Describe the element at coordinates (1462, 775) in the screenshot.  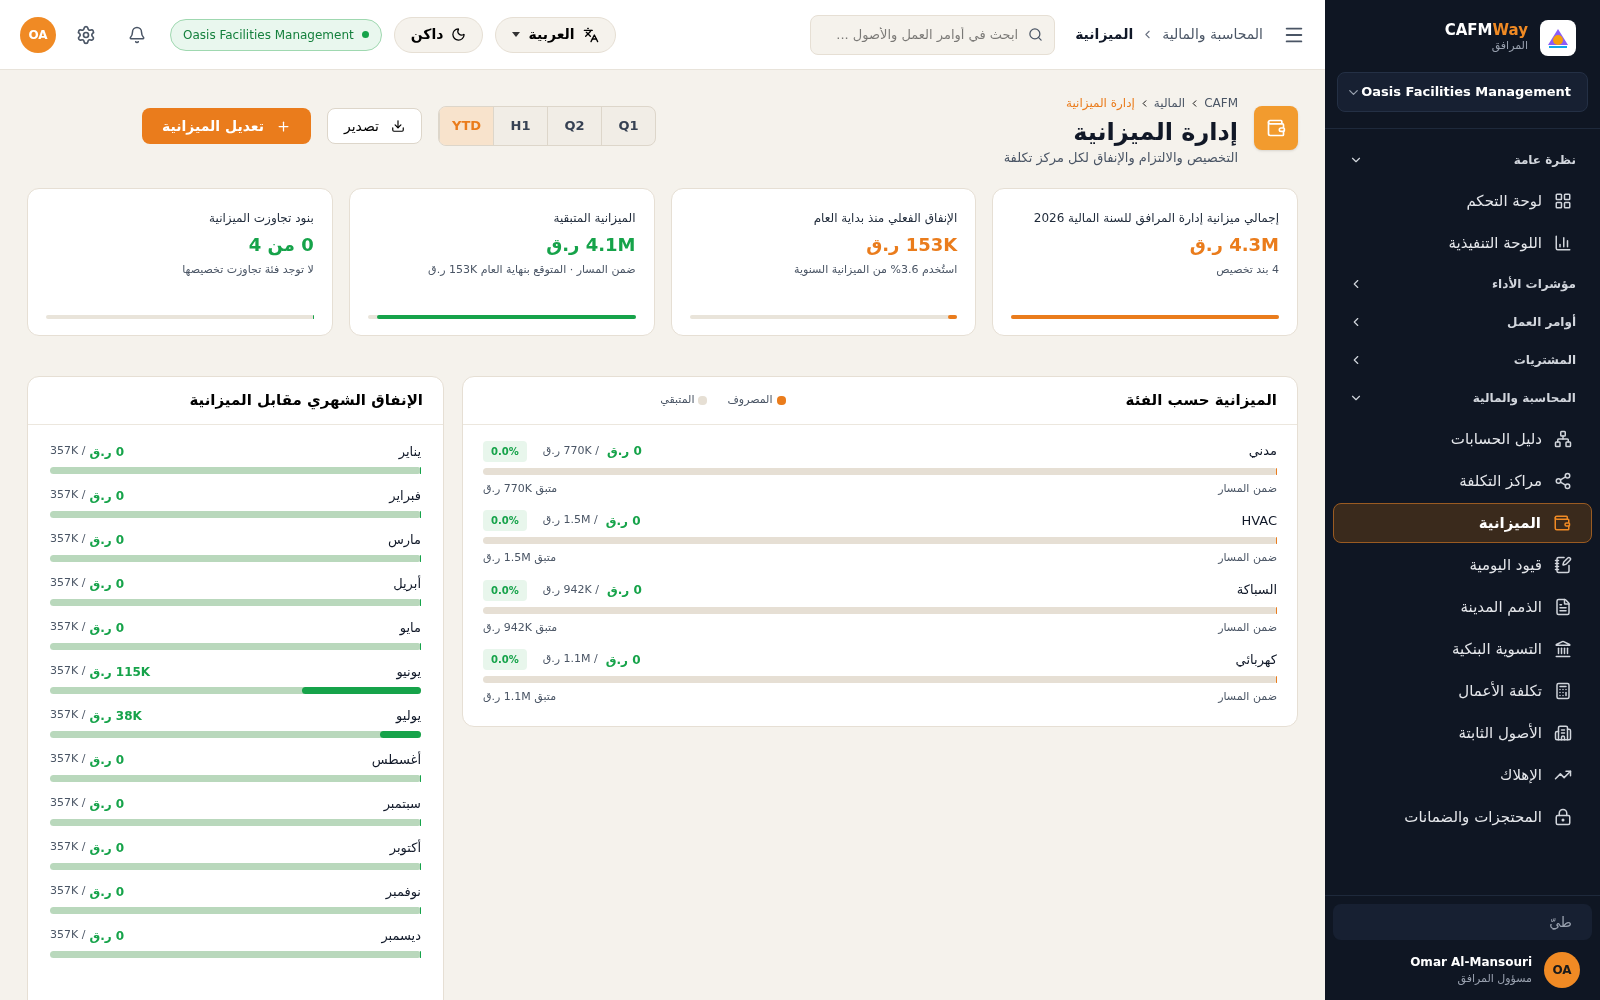
I see `nav-item: الإهلاك` at that location.